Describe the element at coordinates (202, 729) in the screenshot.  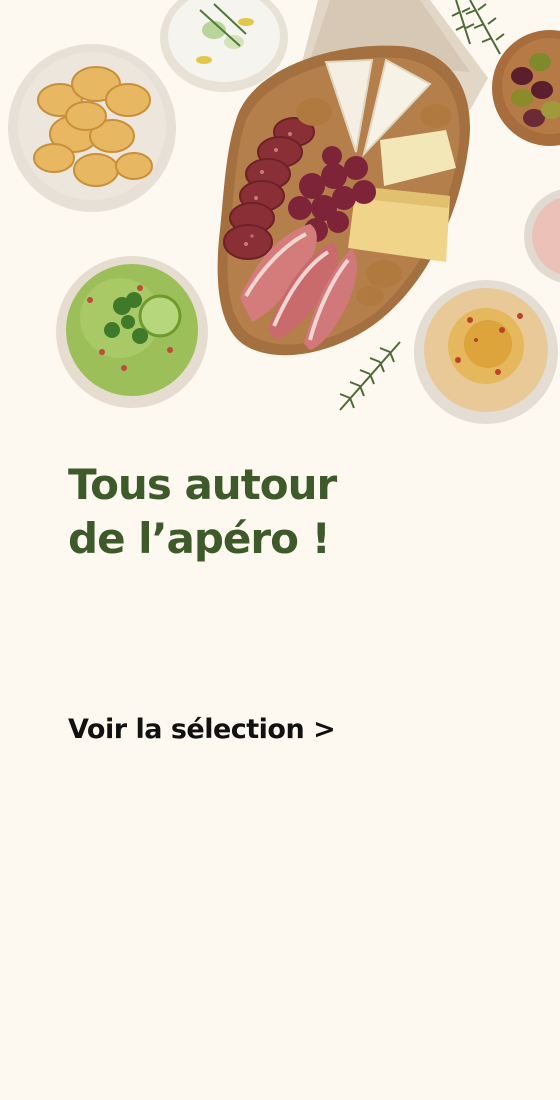
I see `view-selection-link: Voir la sélection >` at that location.